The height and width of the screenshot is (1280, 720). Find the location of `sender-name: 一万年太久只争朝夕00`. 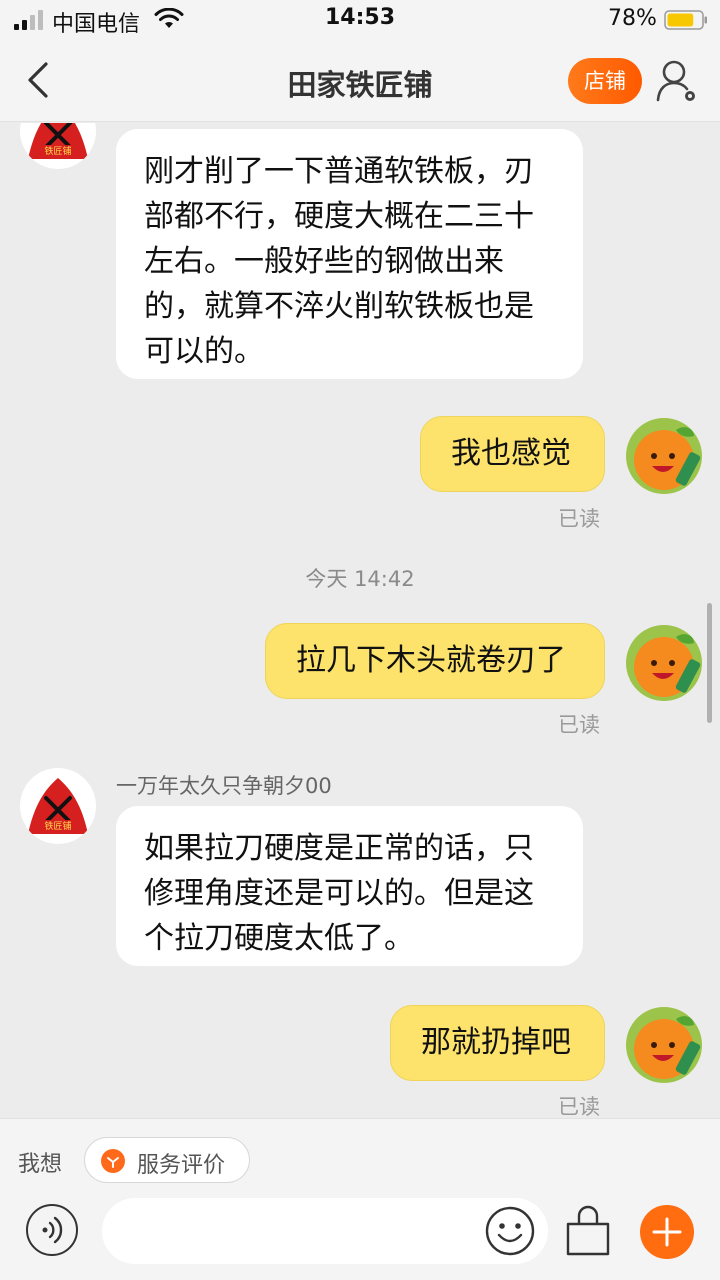

sender-name: 一万年太久只争朝夕00 is located at coordinates (224, 786).